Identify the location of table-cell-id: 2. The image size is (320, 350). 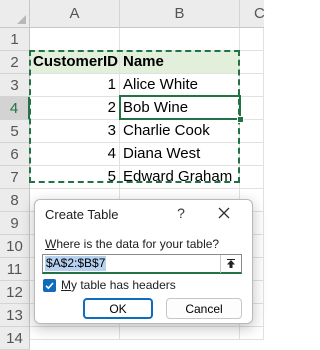
(75, 108).